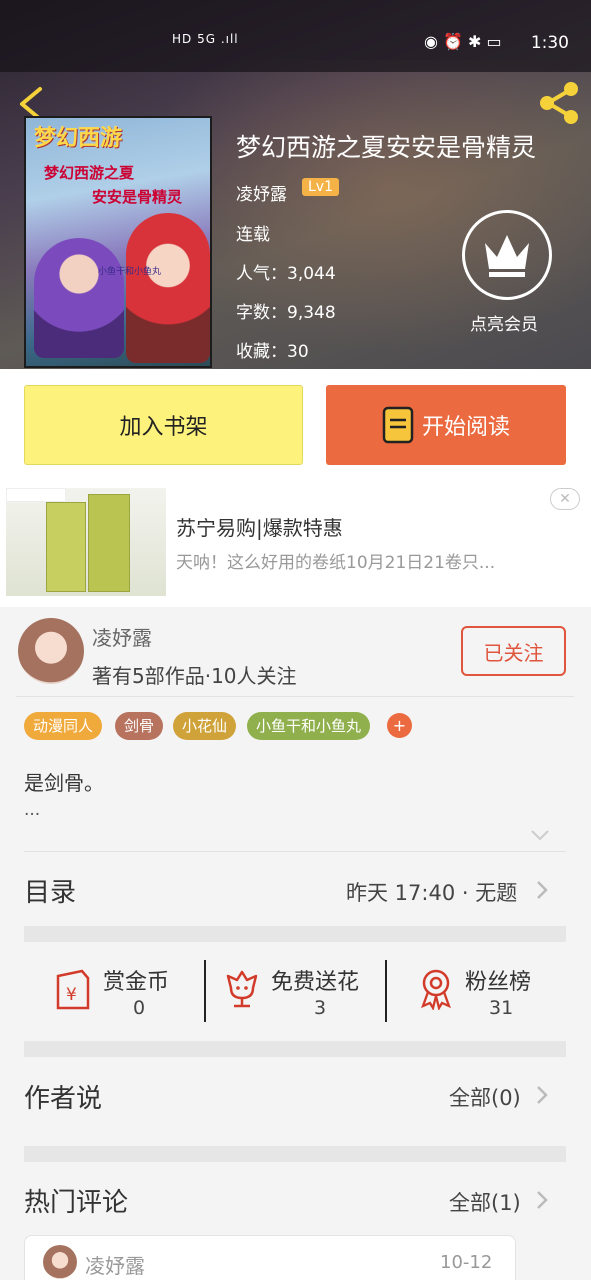 The image size is (591, 1280). Describe the element at coordinates (386, 147) in the screenshot. I see `book-title: 梦幻西游之夏安安是骨精灵` at that location.